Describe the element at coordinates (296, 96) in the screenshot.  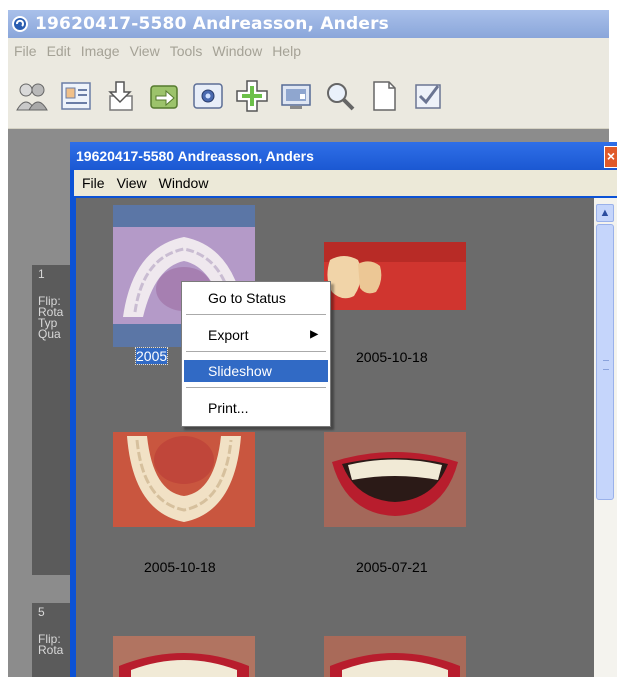
I see `monitor-icon` at that location.